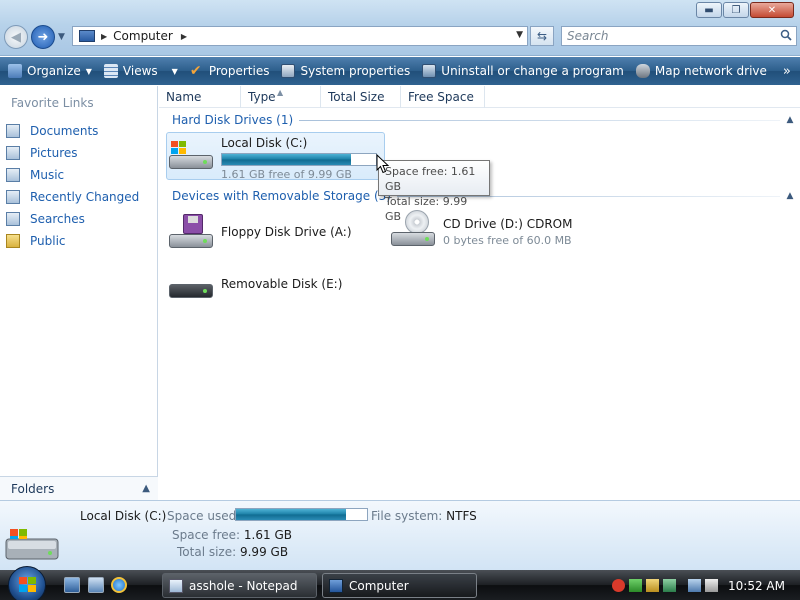 The image size is (800, 600). I want to click on column-header-total-size: Total Size, so click(361, 97).